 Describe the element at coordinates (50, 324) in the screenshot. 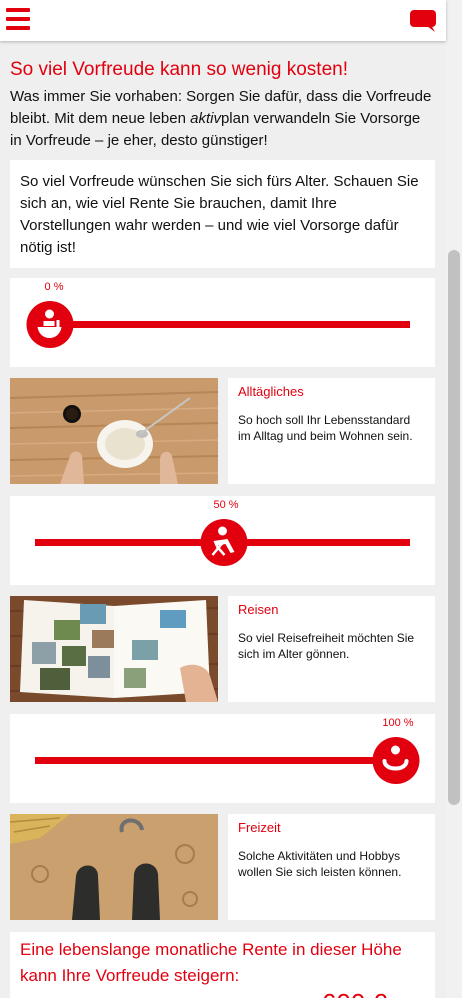

I see `person-bathtub-icon` at that location.